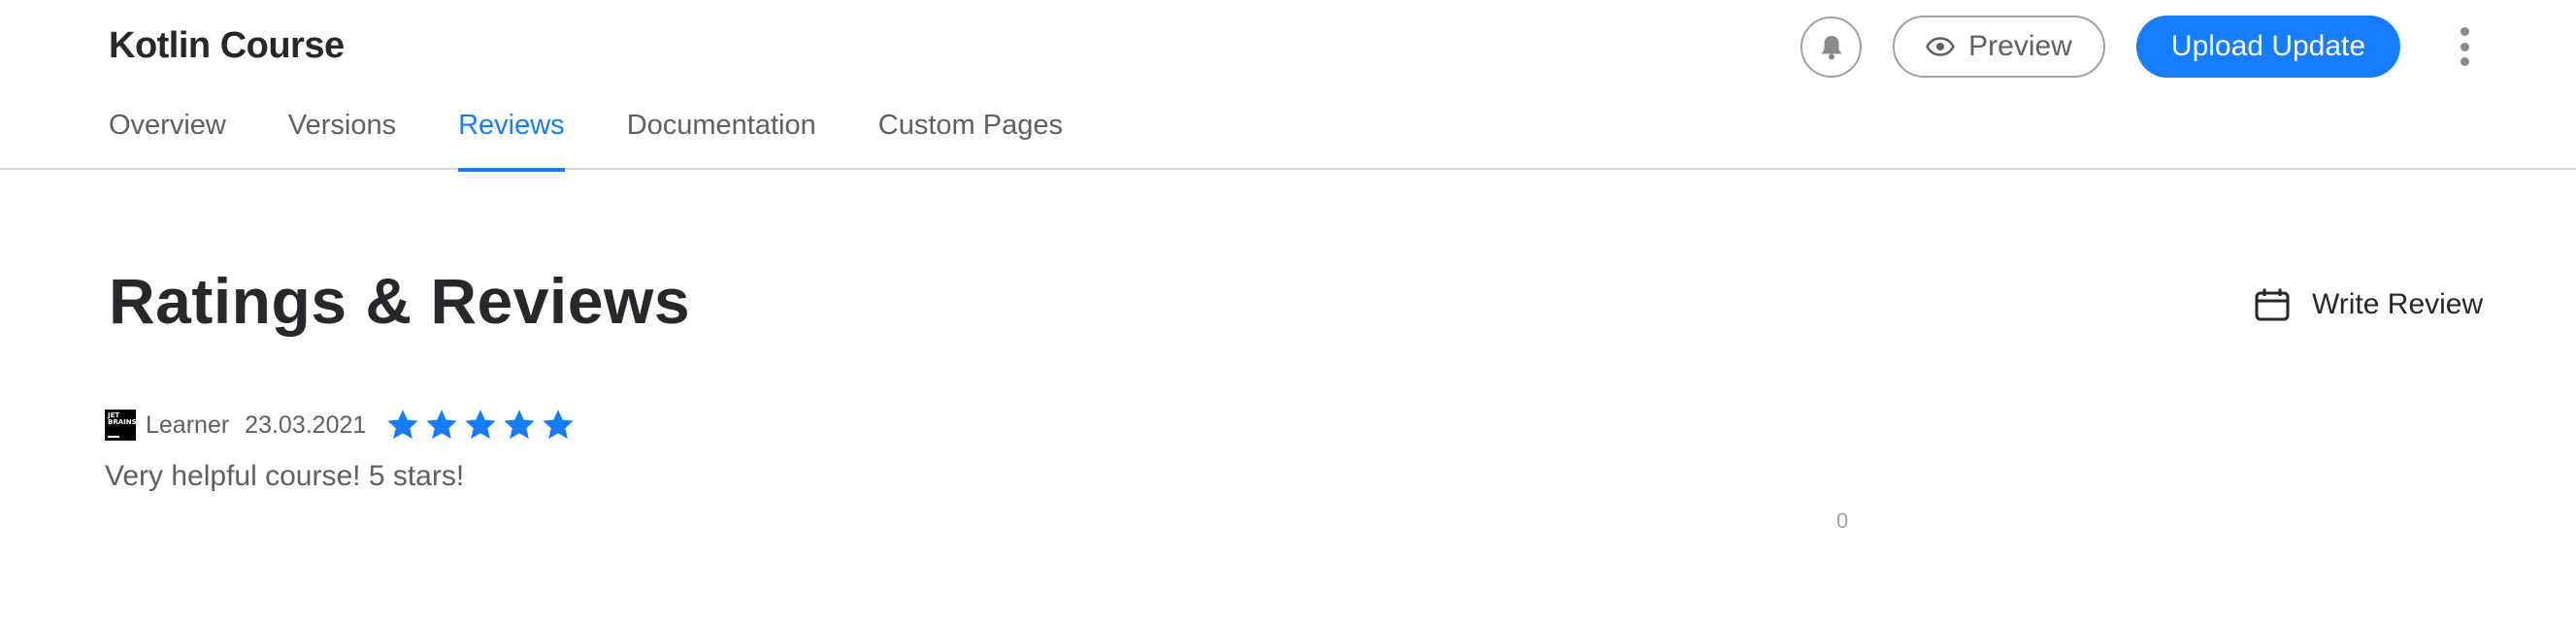  I want to click on tab-reviews: Reviews, so click(511, 138).